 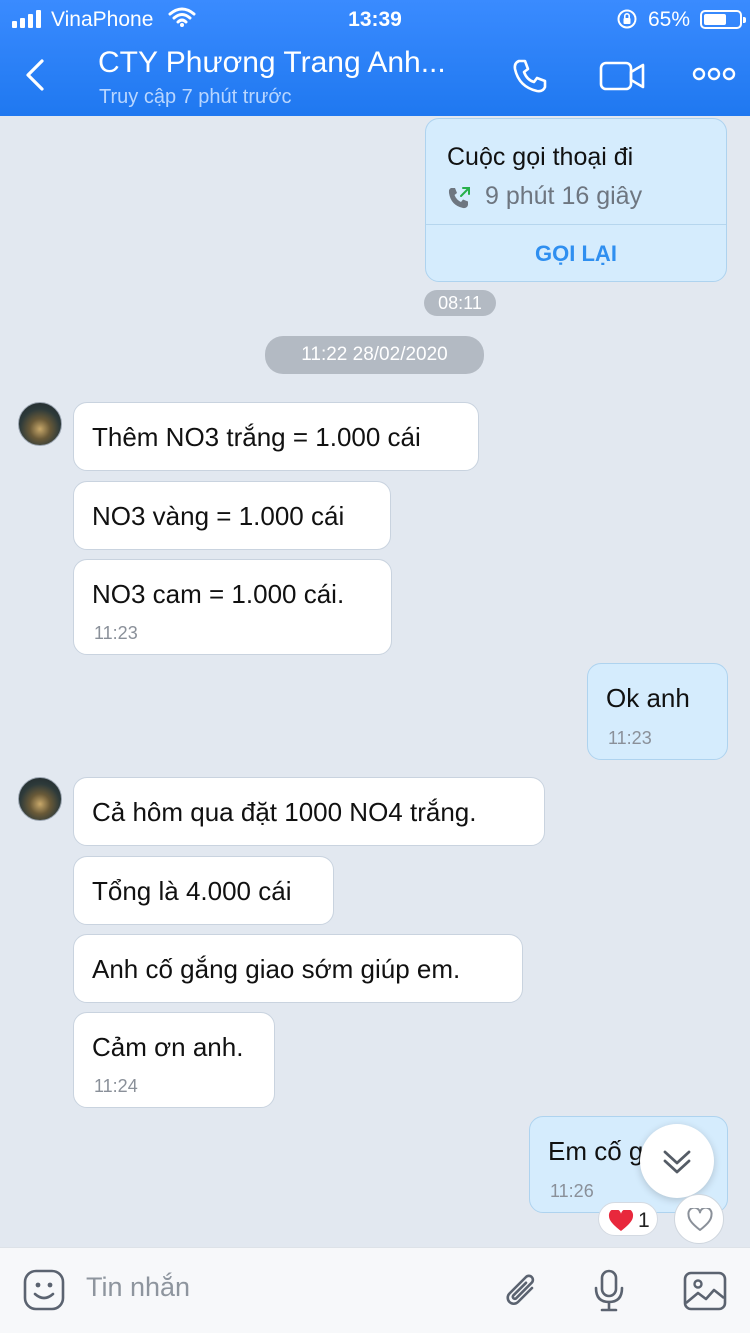 I want to click on call-back-button: GỌI LẠI, so click(x=576, y=254).